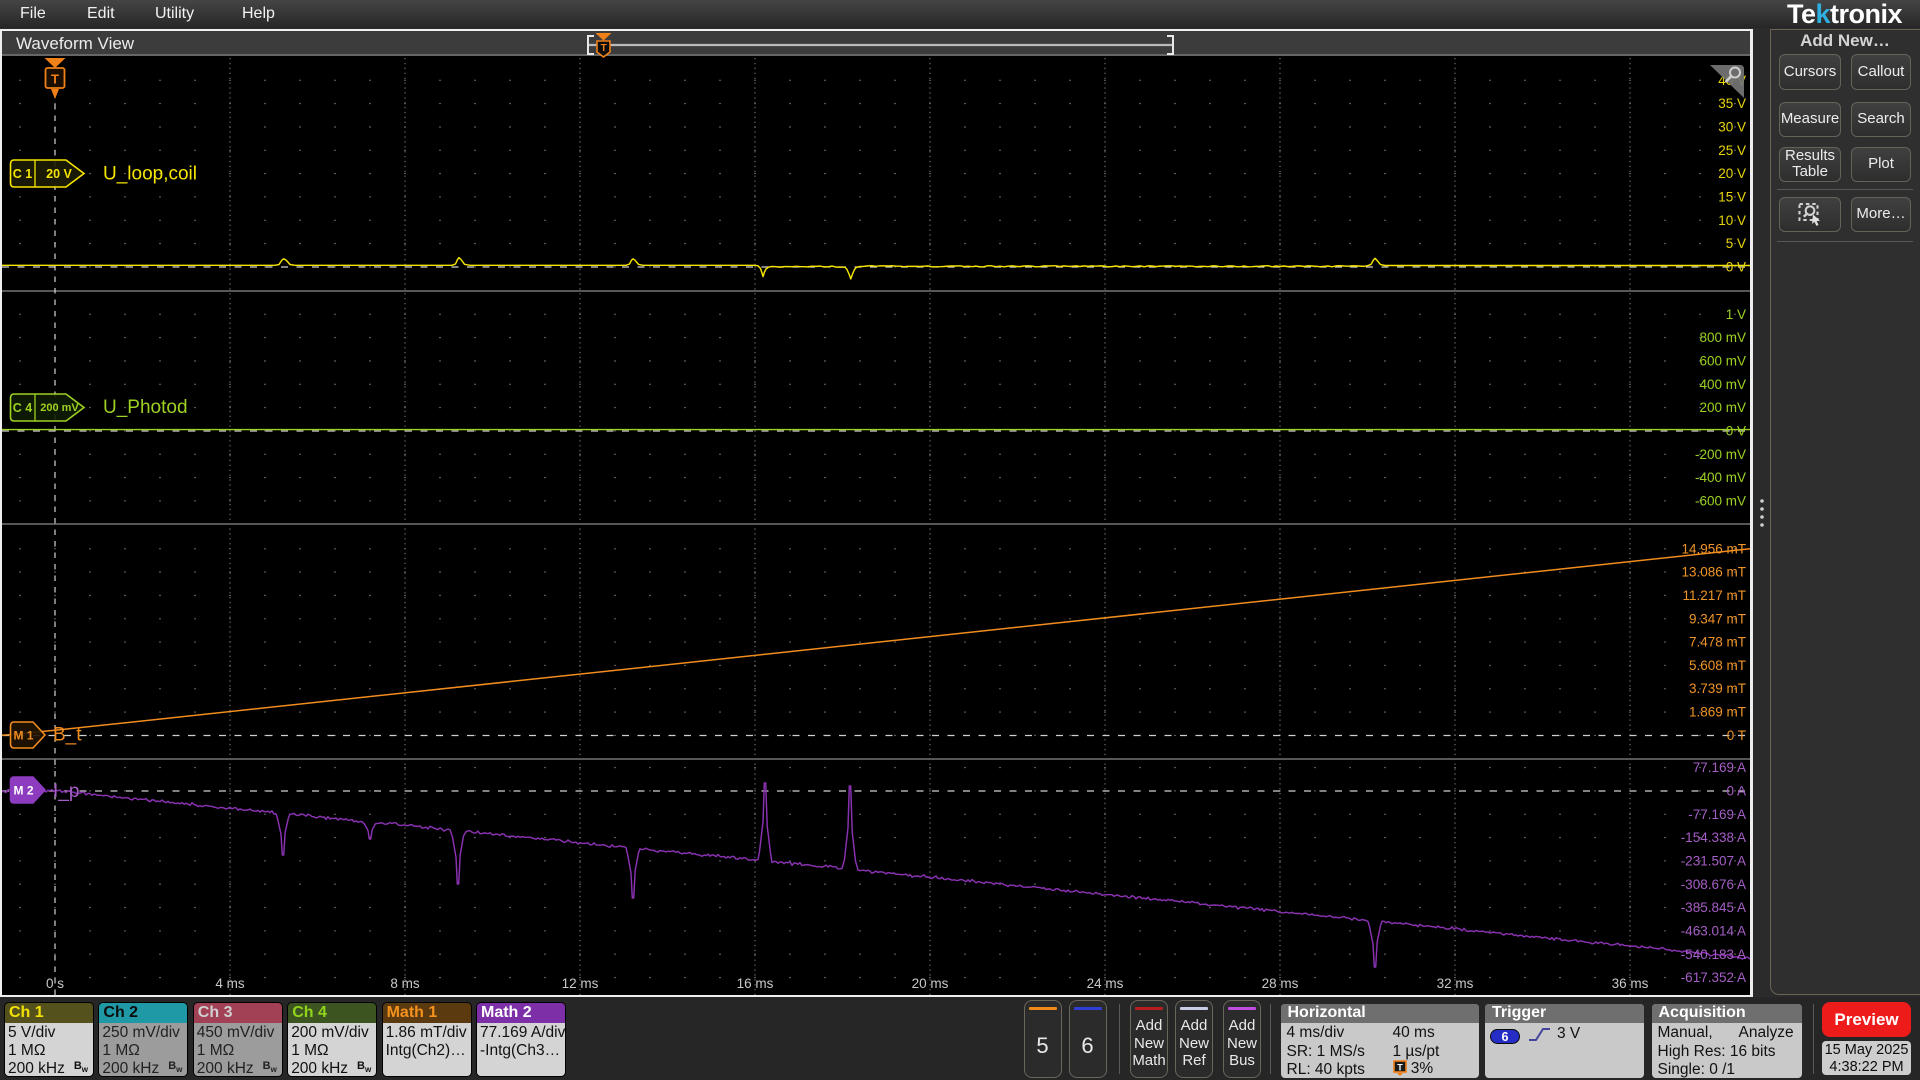  What do you see at coordinates (1736, 735) in the screenshot?
I see `svg-text: 0 T` at bounding box center [1736, 735].